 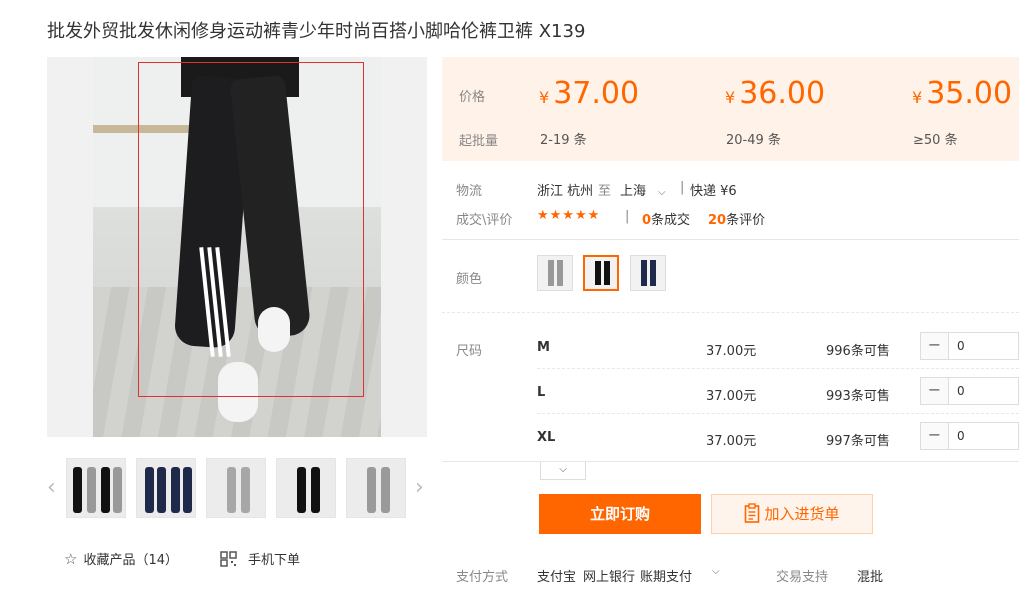 I want to click on expand-sizes-button: ⌵, so click(x=563, y=471).